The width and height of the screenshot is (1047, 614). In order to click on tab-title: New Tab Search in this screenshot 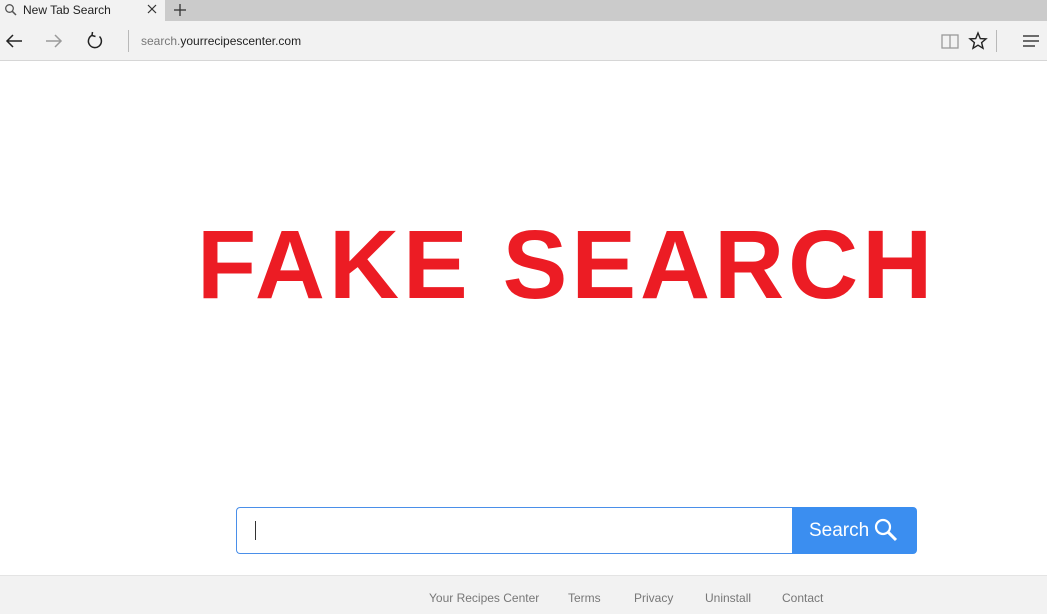, I will do `click(67, 10)`.